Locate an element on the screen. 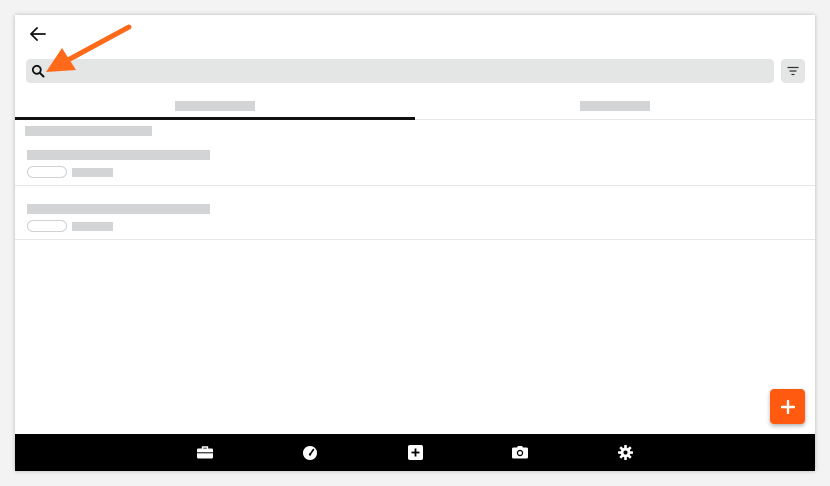 This screenshot has height=486, width=830. nav-item-projects is located at coordinates (205, 452).